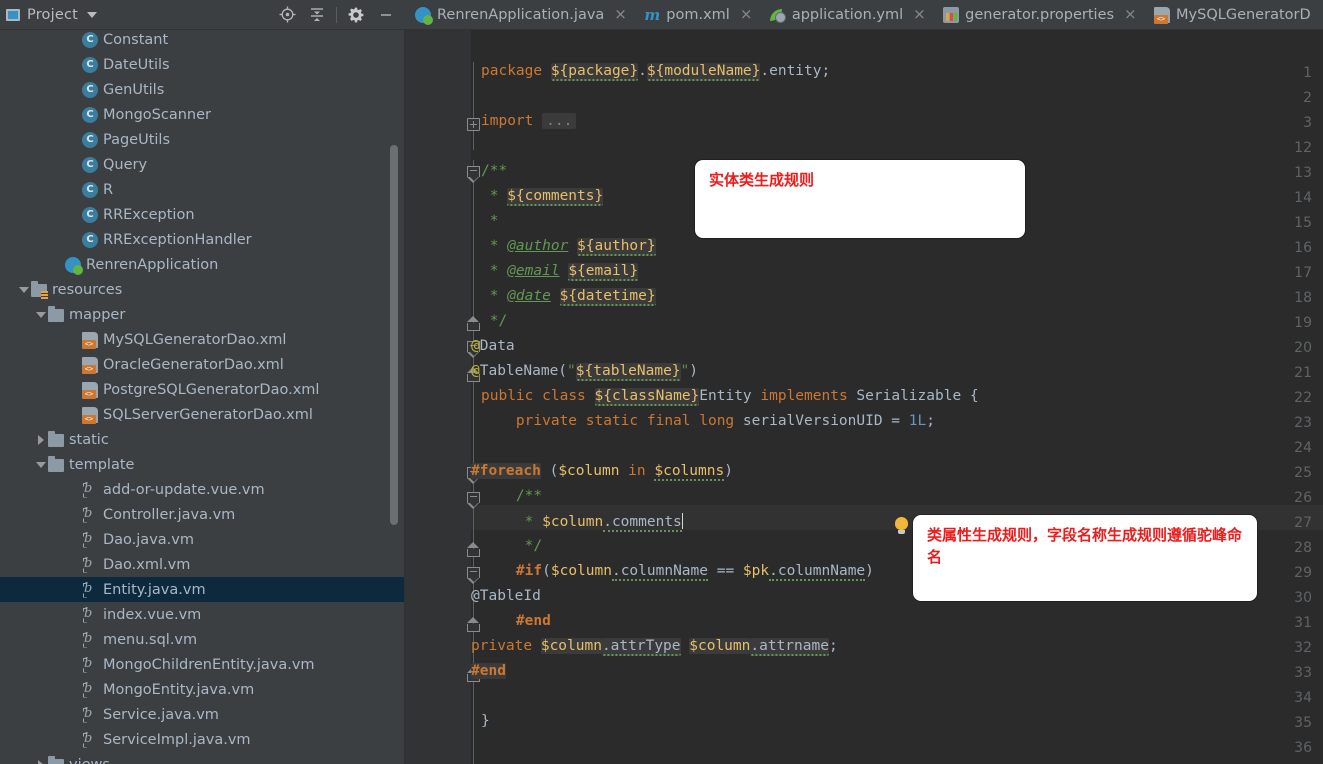 This screenshot has height=764, width=1323. I want to click on editor-gutter, so click(438, 397).